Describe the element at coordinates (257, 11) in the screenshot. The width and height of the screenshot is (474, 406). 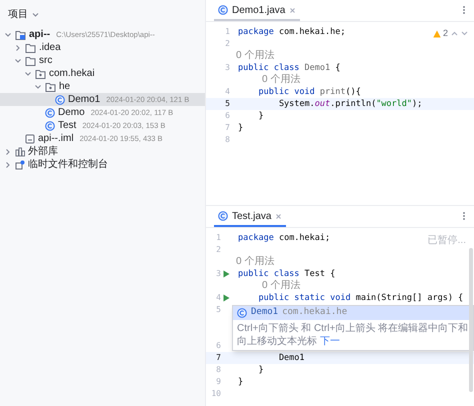
I see `editor-tab: Demo1.java` at that location.